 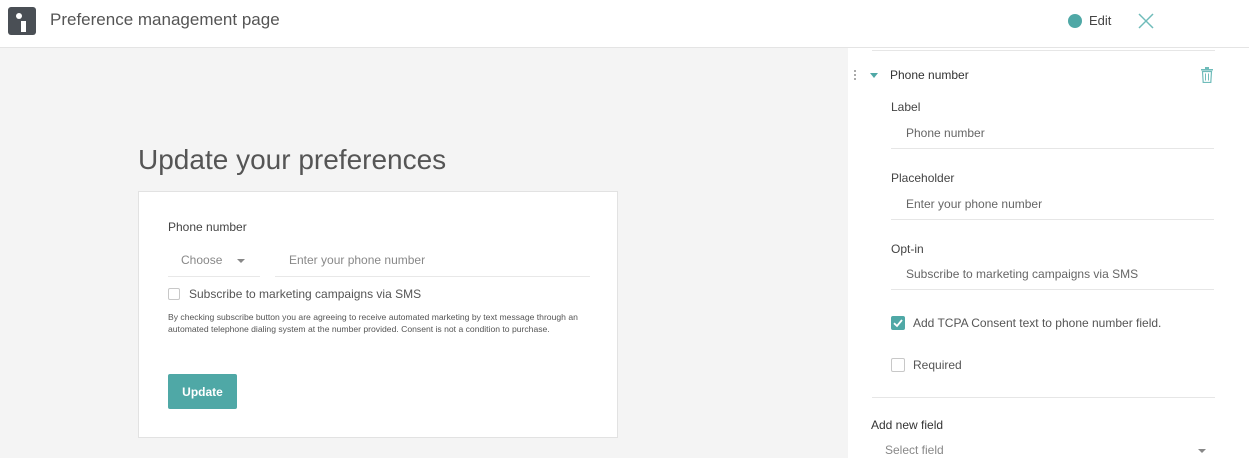 I want to click on phone-number-placeholder: Enter your phone number, so click(x=357, y=260).